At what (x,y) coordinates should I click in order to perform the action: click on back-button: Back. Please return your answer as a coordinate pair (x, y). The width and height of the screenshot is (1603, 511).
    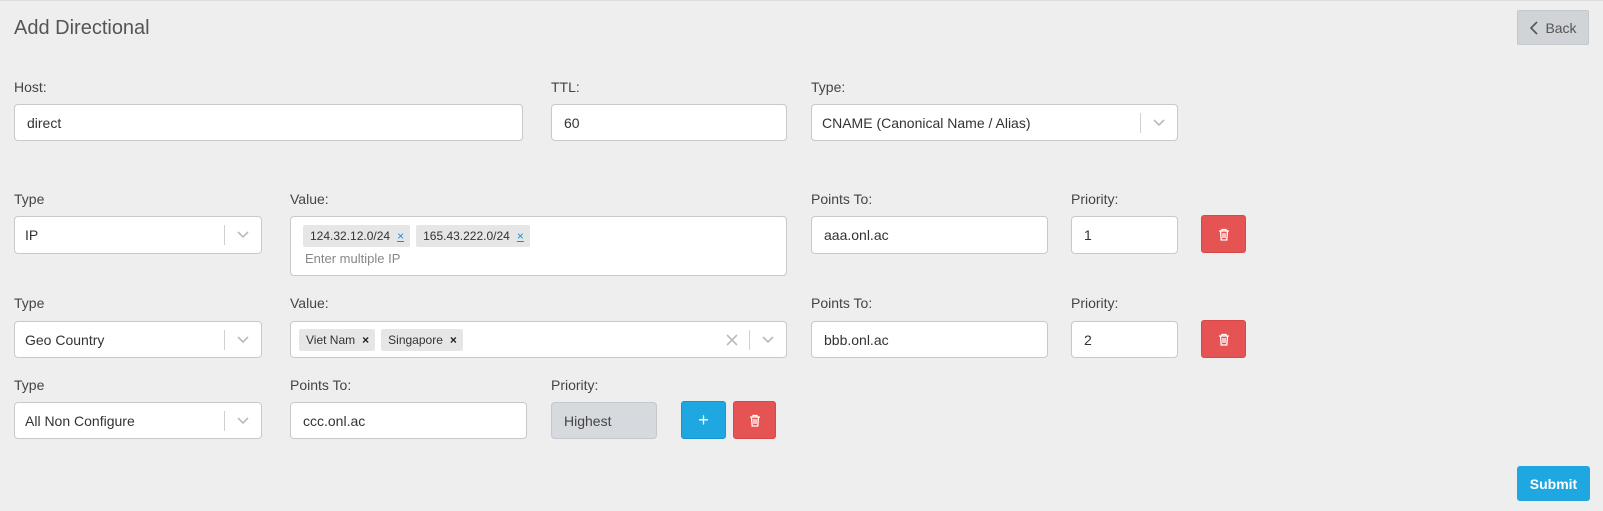
    Looking at the image, I should click on (1553, 27).